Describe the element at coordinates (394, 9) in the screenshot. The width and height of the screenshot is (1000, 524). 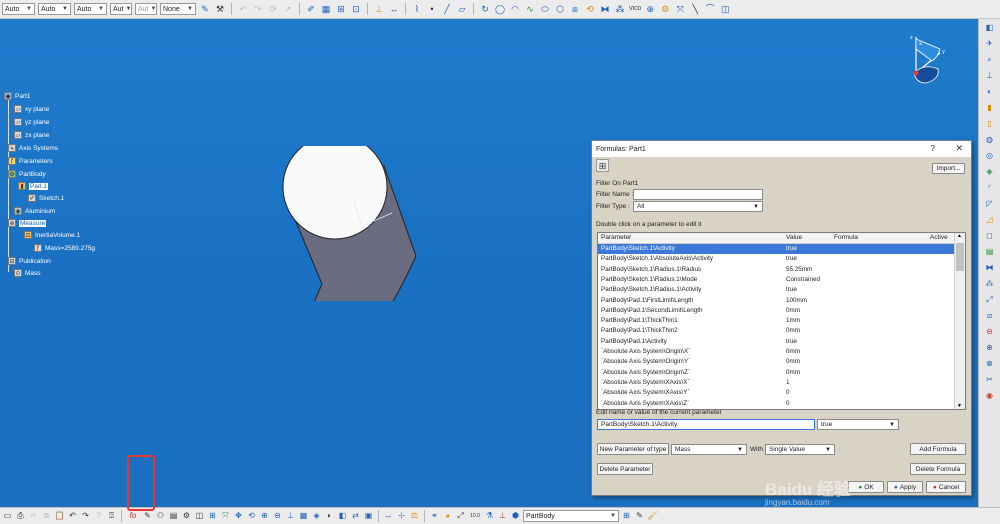
I see `dimension-icon: ↔` at that location.